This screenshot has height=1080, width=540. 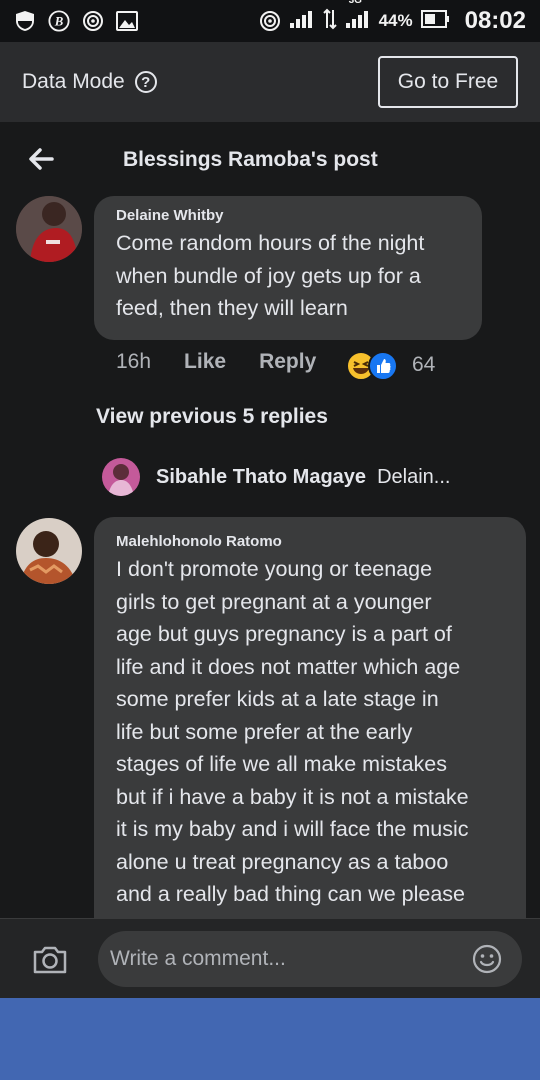 I want to click on gallery-icon, so click(x=127, y=21).